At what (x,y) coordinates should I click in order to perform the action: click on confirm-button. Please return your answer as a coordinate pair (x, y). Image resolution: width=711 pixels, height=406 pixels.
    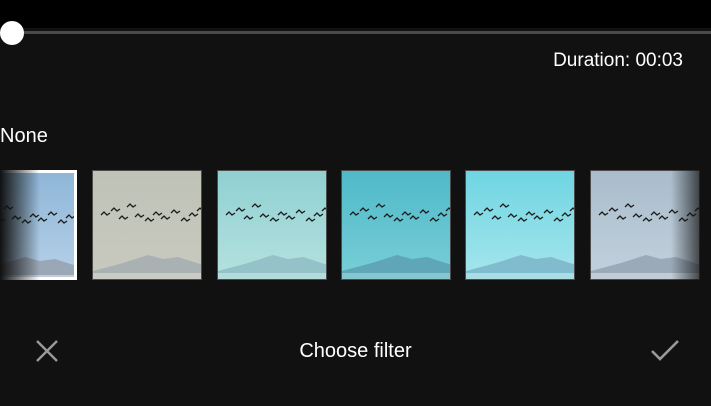
    Looking at the image, I should click on (665, 351).